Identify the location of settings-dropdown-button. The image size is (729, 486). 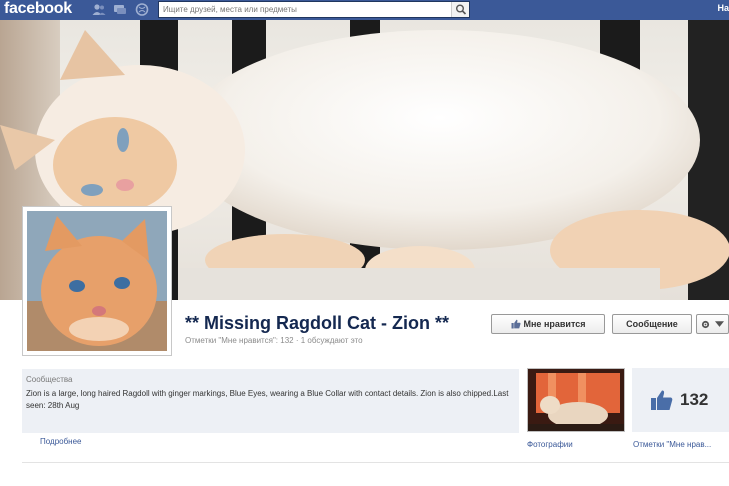
(712, 324).